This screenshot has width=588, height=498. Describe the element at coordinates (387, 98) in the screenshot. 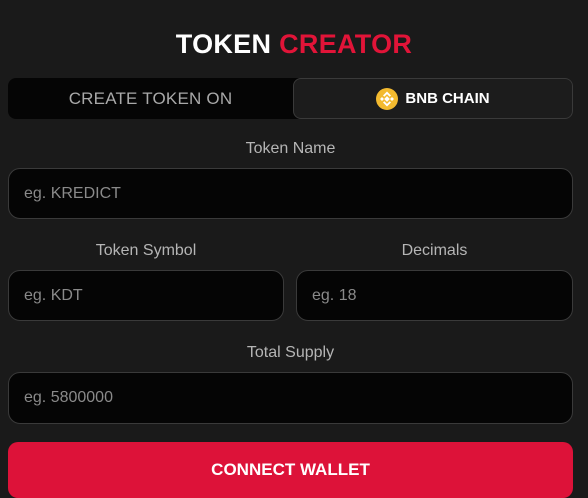

I see `bnb-icon` at that location.